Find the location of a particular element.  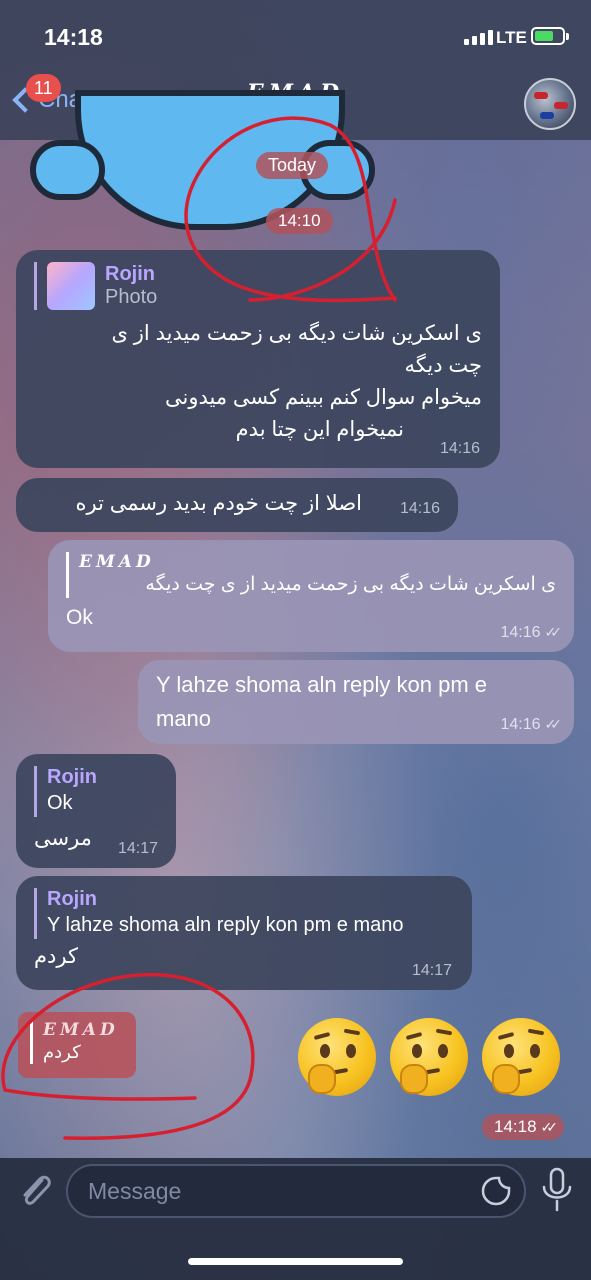

signal-icon is located at coordinates (478, 37).